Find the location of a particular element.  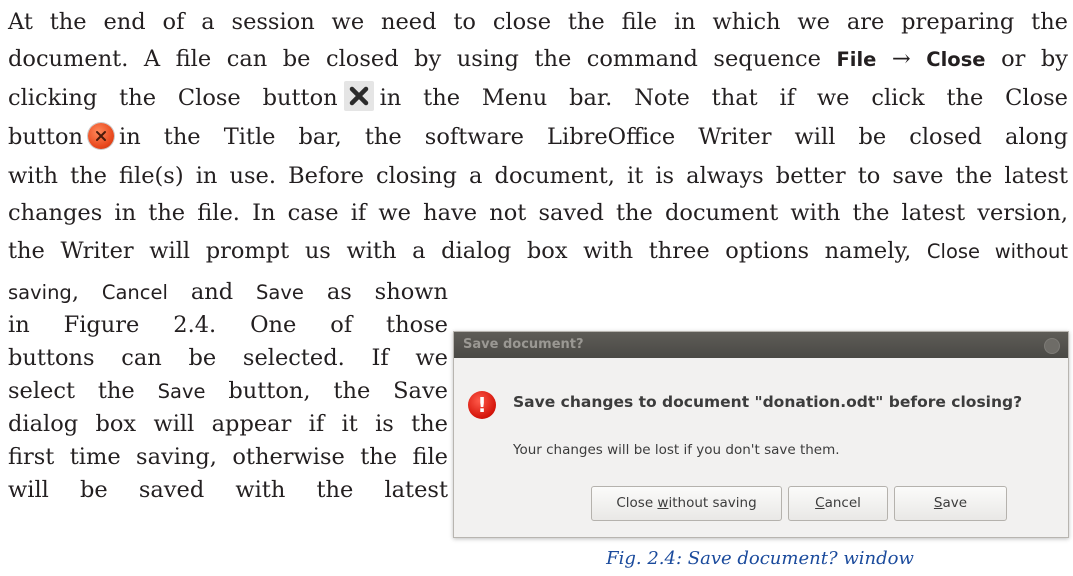

cancel-button: Cancel is located at coordinates (838, 503).